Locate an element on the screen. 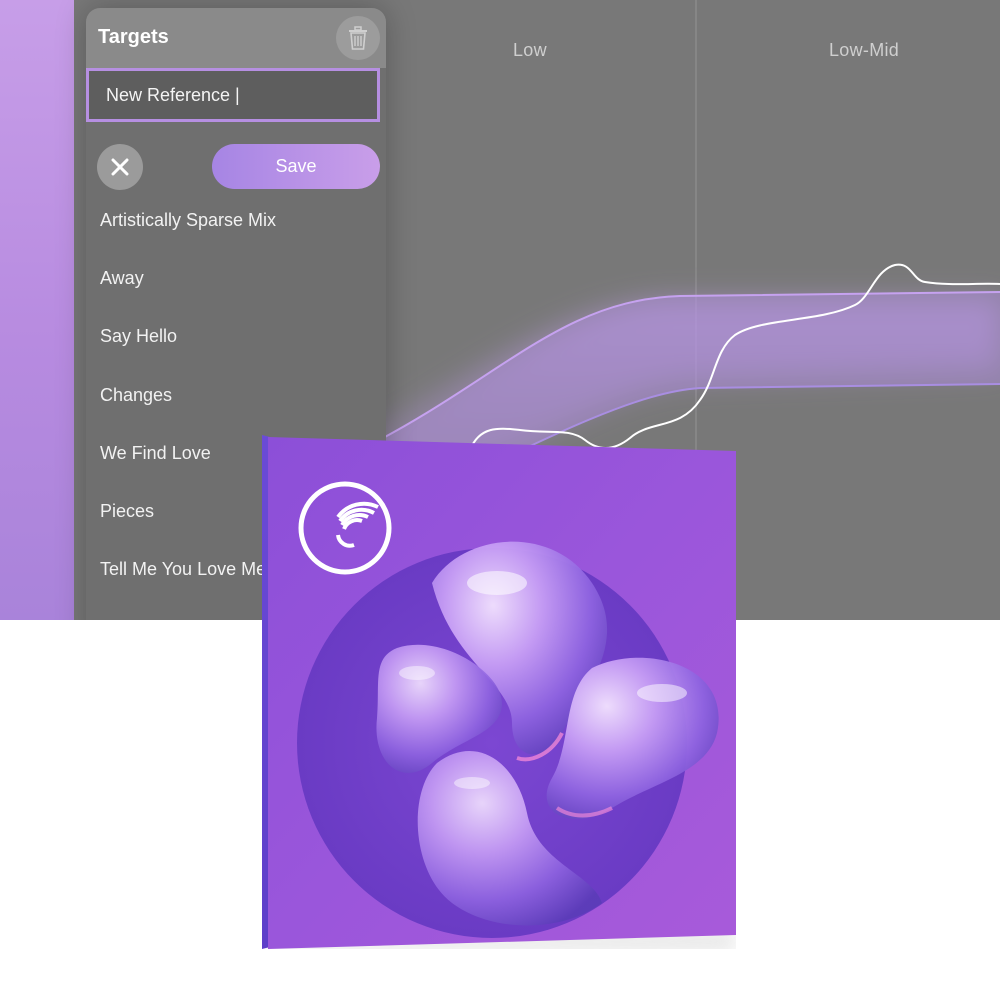  target-list-item: Pieces is located at coordinates (127, 511).